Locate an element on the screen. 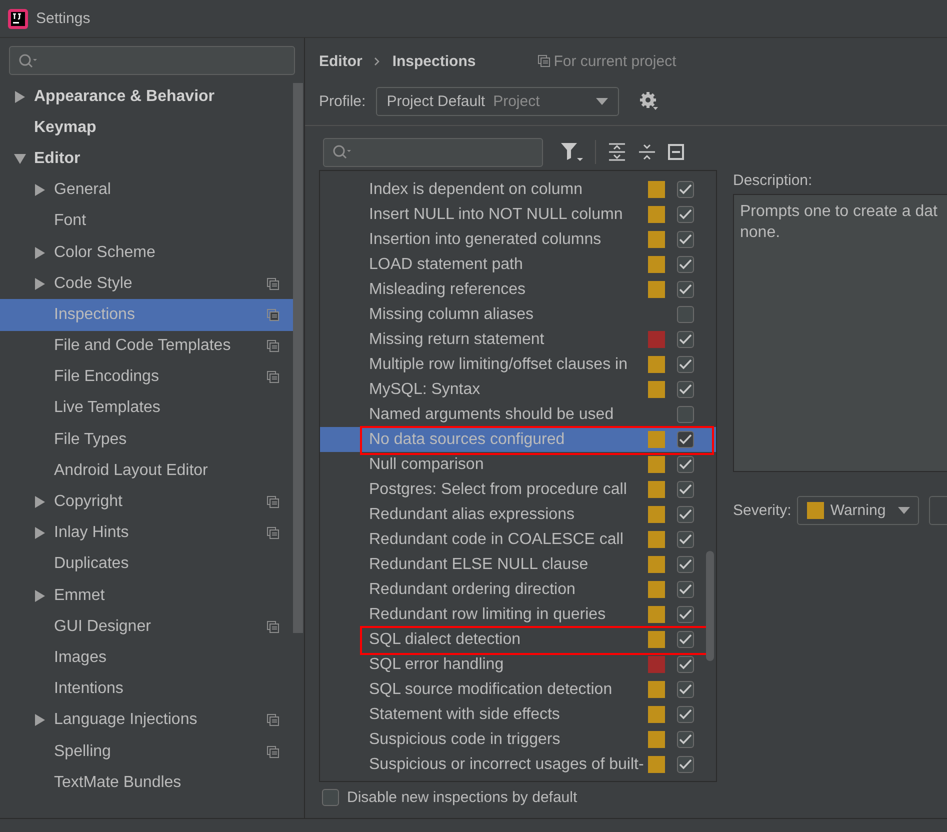 The height and width of the screenshot is (832, 947). sidebar-item: File Types is located at coordinates (146, 440).